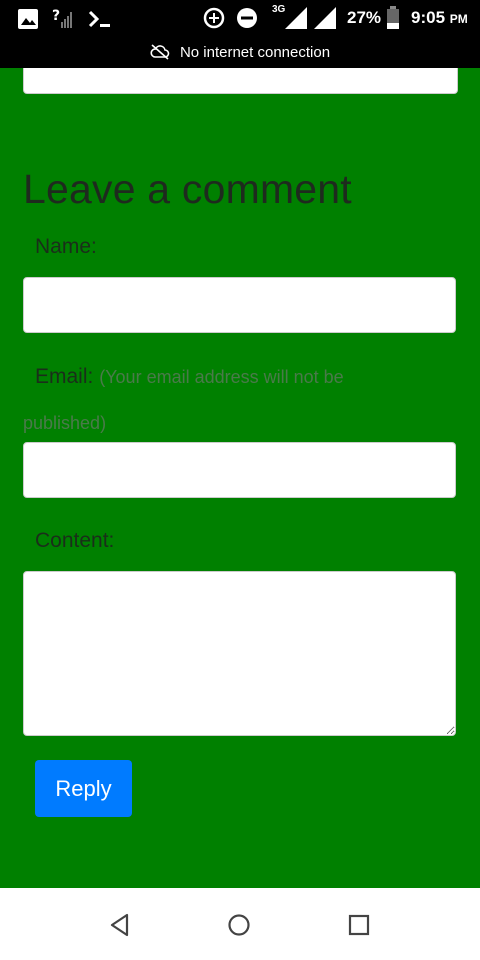  What do you see at coordinates (247, 18) in the screenshot?
I see `do-not-disturb-icon` at bounding box center [247, 18].